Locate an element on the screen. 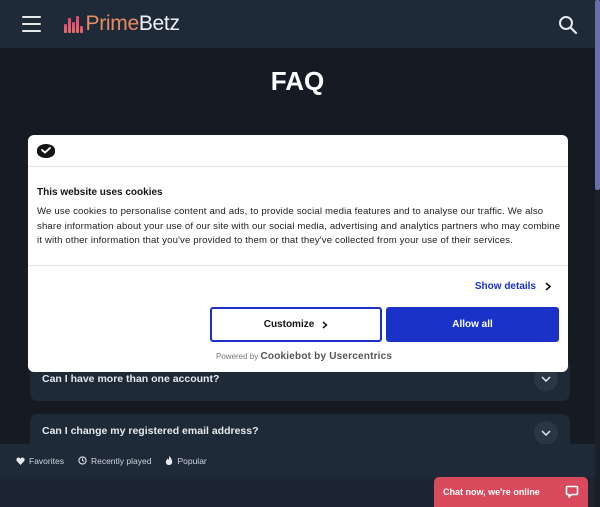  bottom-nav-bar: Favorites Recently played Popular is located at coordinates (297, 460).